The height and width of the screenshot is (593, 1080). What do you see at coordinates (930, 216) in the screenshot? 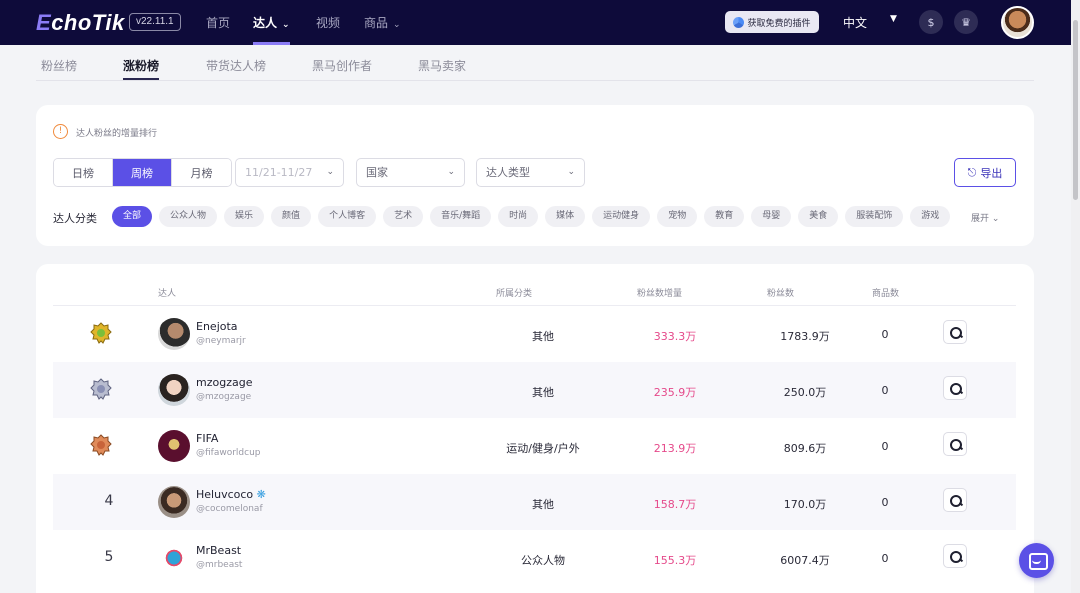
I see `category-chip: 游戏` at bounding box center [930, 216].